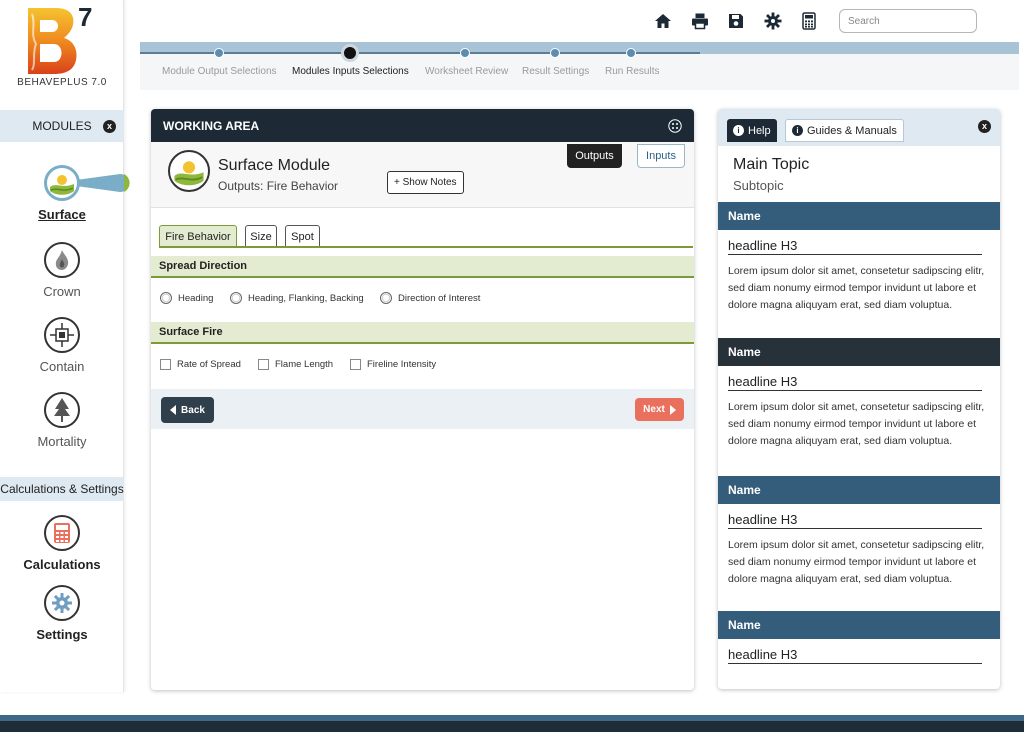 Image resolution: width=1024 pixels, height=732 pixels. Describe the element at coordinates (632, 71) in the screenshot. I see `step-run-results: Run Results` at that location.